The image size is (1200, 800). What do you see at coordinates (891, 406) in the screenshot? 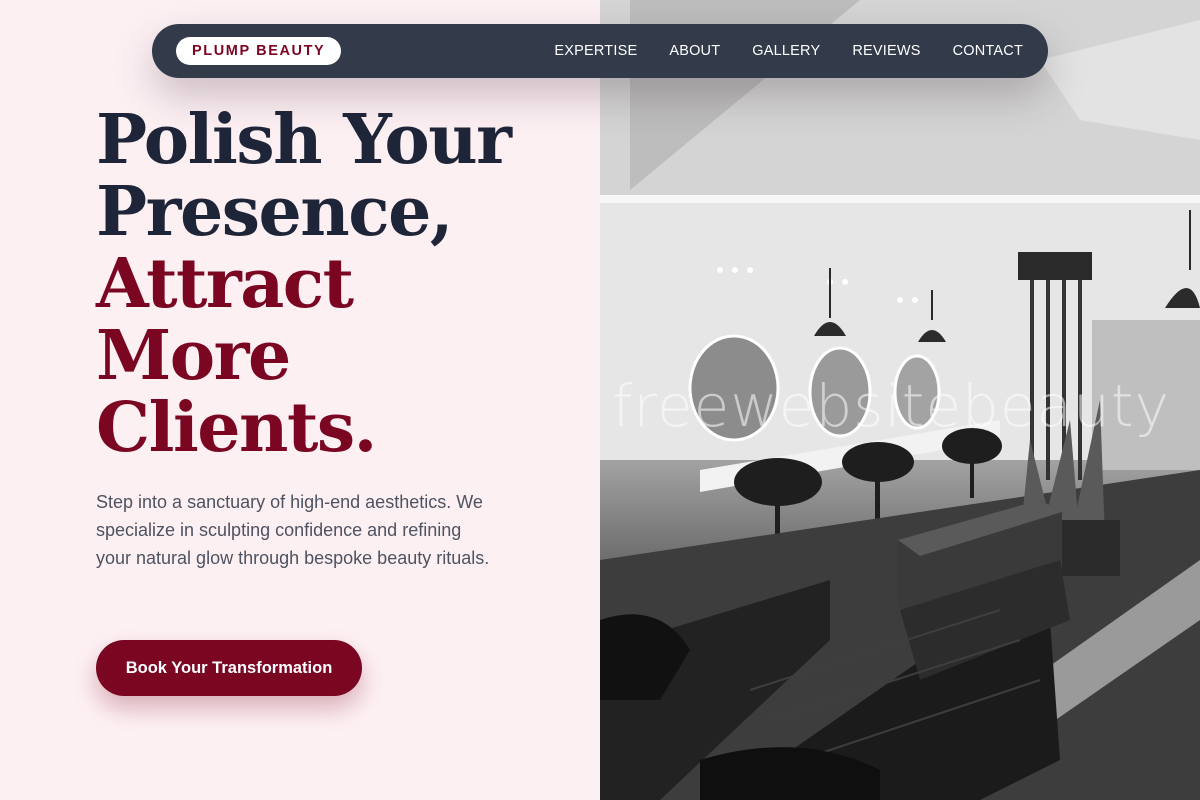
I see `watermark-text: freewebsitebeauty` at bounding box center [891, 406].